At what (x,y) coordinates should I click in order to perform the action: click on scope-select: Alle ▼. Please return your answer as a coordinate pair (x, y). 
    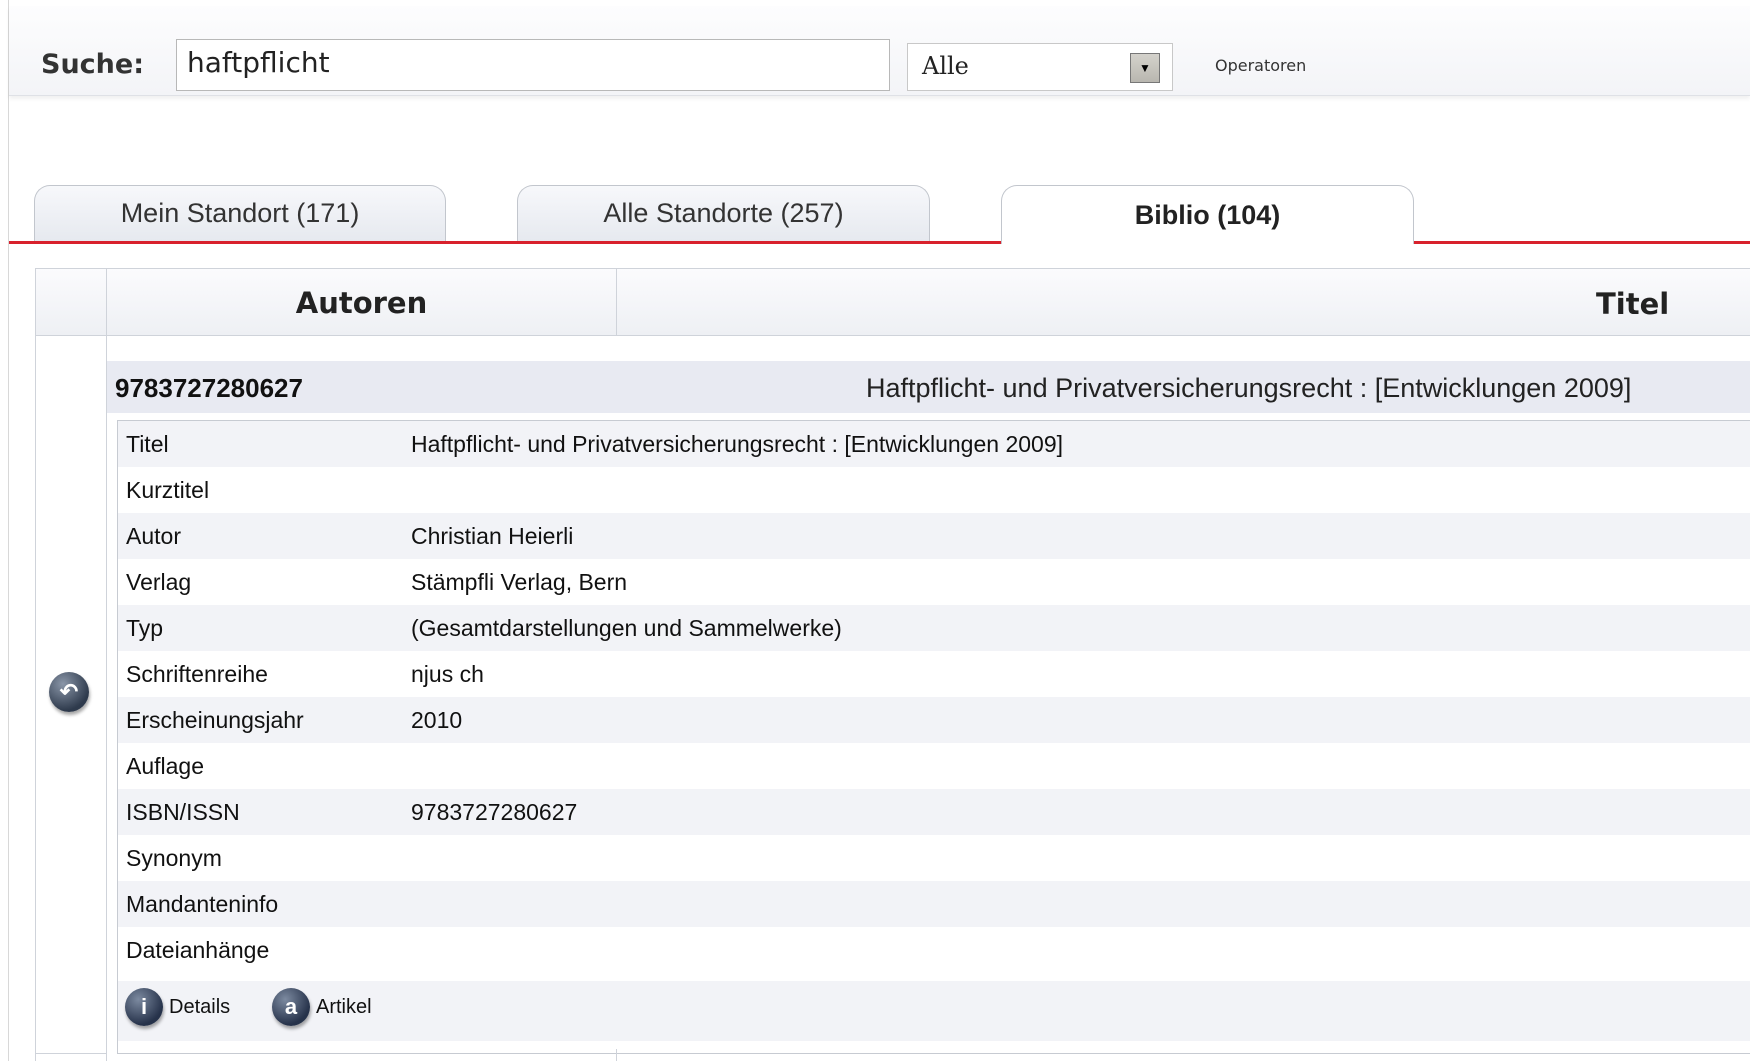
    Looking at the image, I should click on (1040, 67).